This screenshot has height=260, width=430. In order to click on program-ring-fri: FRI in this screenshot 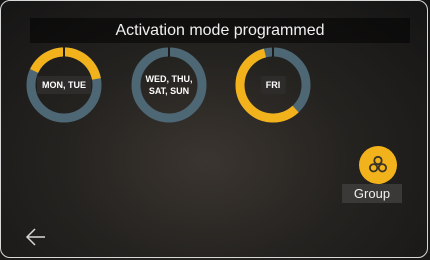, I will do `click(273, 85)`.